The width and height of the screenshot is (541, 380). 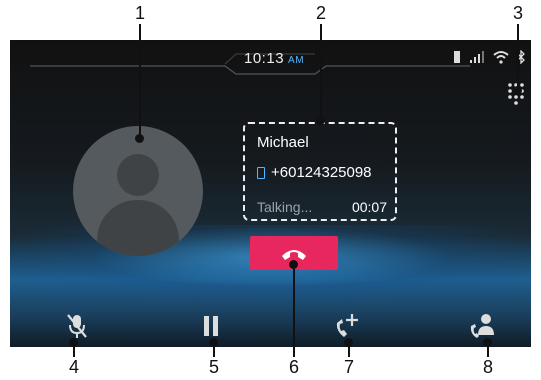 What do you see at coordinates (369, 207) in the screenshot?
I see `call-duration: 00:07` at bounding box center [369, 207].